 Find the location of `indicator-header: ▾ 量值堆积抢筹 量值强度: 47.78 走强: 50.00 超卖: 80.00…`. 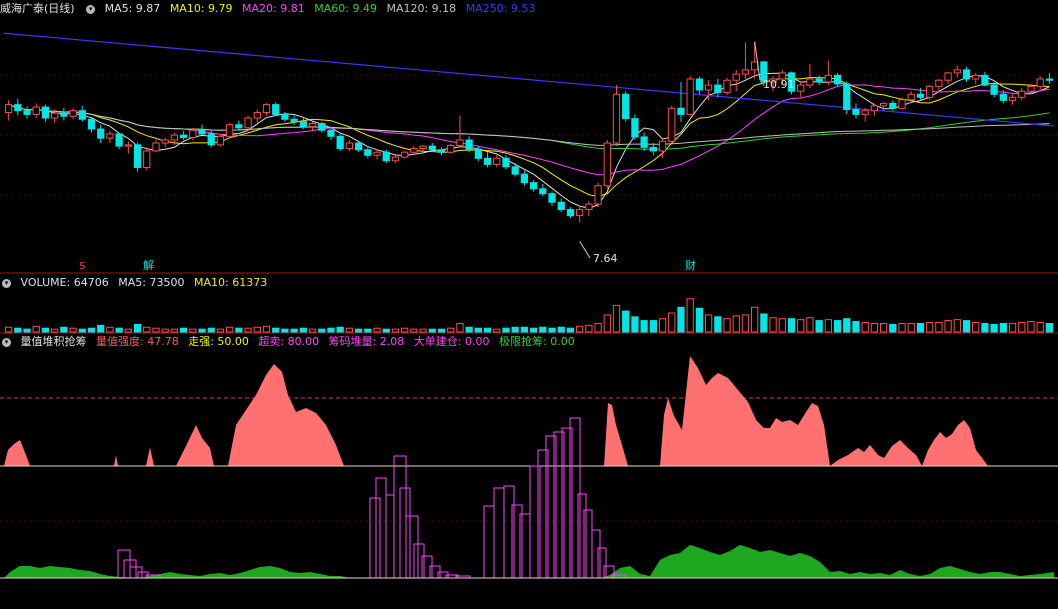

indicator-header: ▾ 量值堆积抢筹 量值强度: 47.78 走强: 50.00 超卖: 80.00… is located at coordinates (290, 342).